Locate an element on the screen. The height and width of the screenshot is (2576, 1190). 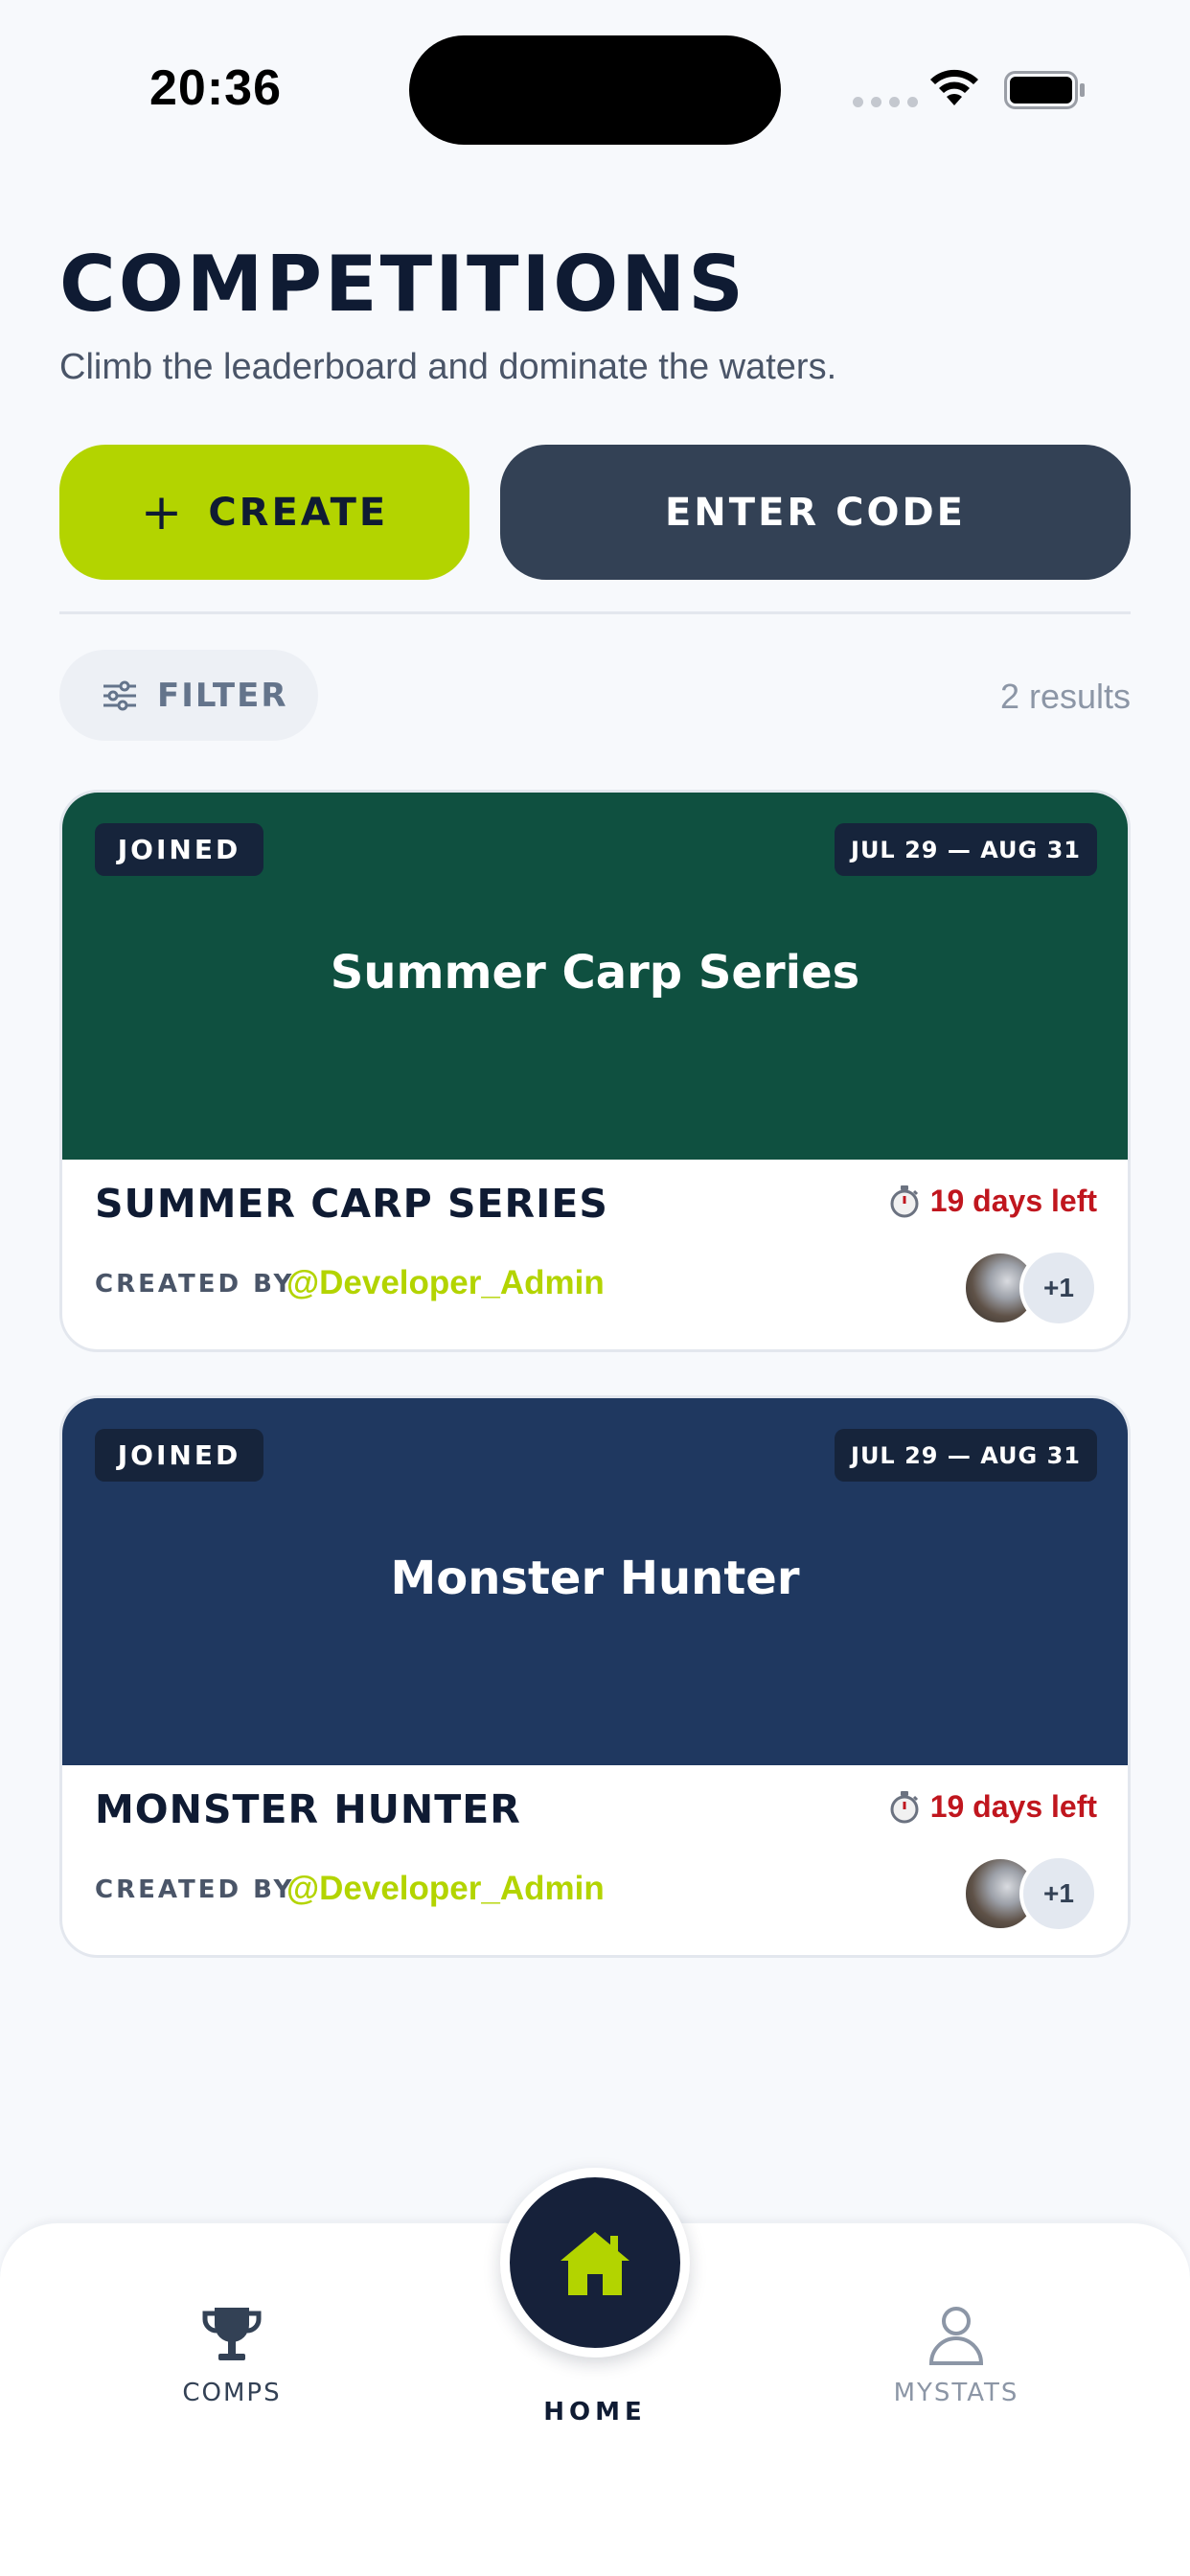
page-title: COMPETITIONS is located at coordinates (403, 284).